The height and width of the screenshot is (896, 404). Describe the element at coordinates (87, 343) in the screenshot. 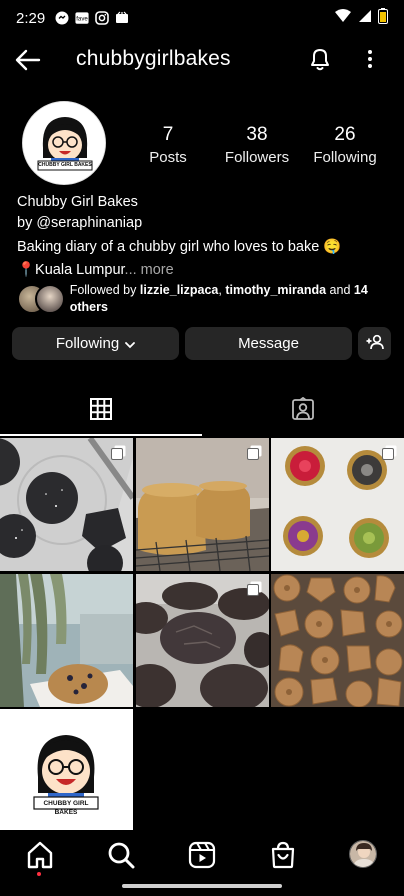

I see `following-button-label: Following` at that location.